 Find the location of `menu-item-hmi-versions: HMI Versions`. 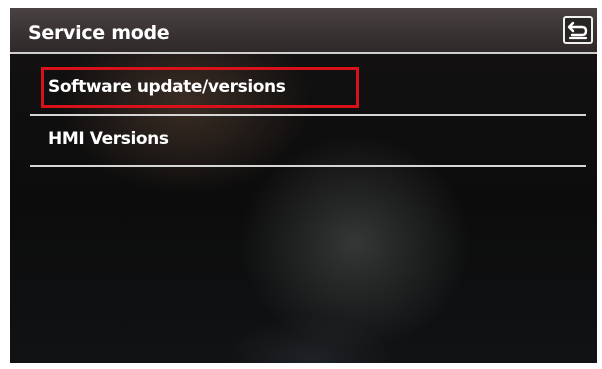

menu-item-hmi-versions: HMI Versions is located at coordinates (308, 141).